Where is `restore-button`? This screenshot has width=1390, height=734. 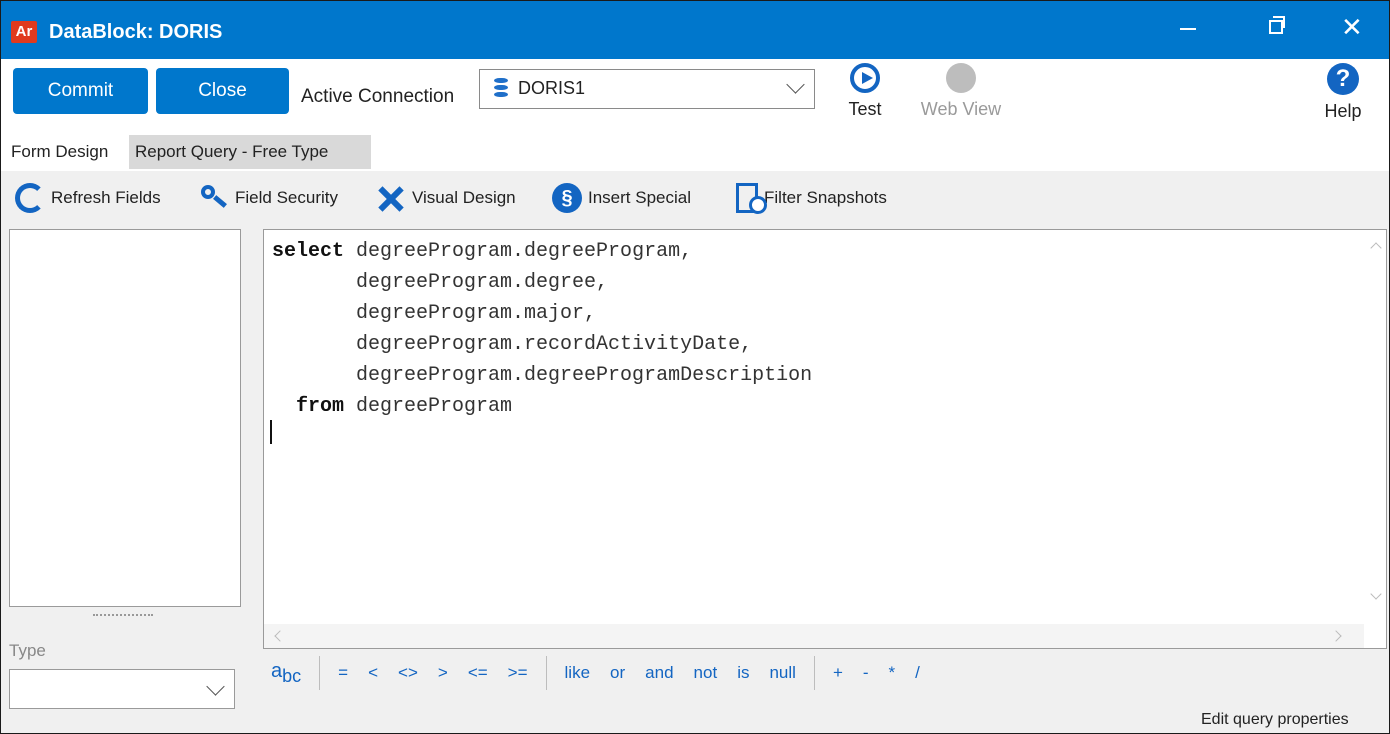
restore-button is located at coordinates (1275, 30).